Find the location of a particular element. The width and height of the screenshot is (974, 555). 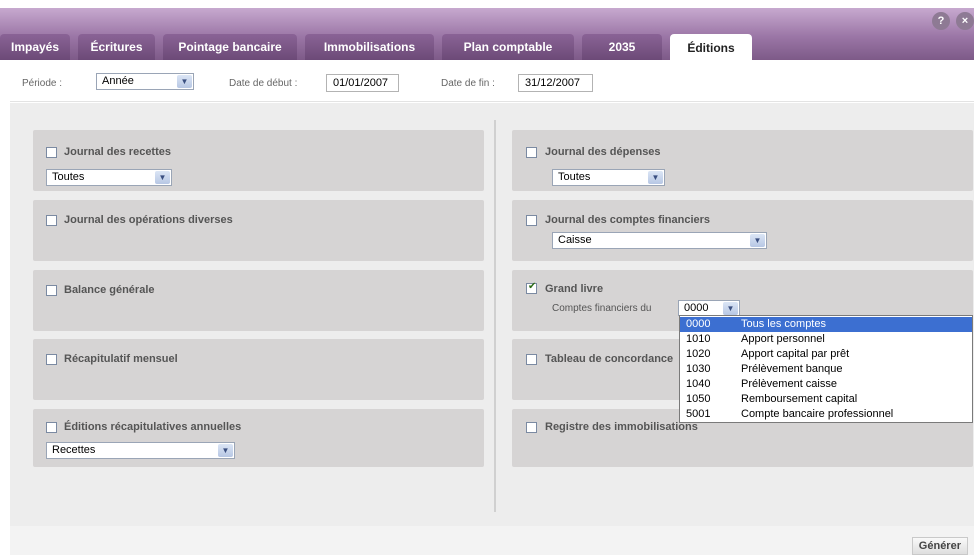

depenses-select: Toutes ▼ is located at coordinates (608, 177).